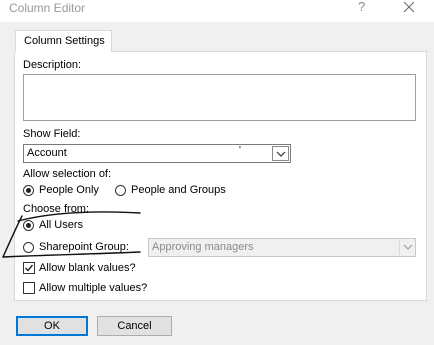  I want to click on allow-blank-label: Allow blank values?, so click(87, 268).